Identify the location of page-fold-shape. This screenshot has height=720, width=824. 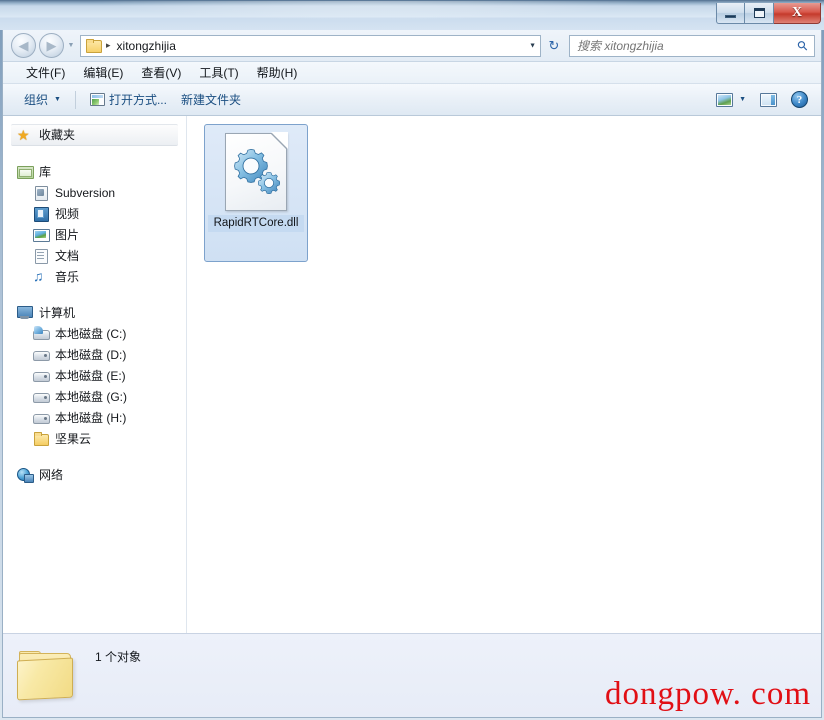
(279, 140).